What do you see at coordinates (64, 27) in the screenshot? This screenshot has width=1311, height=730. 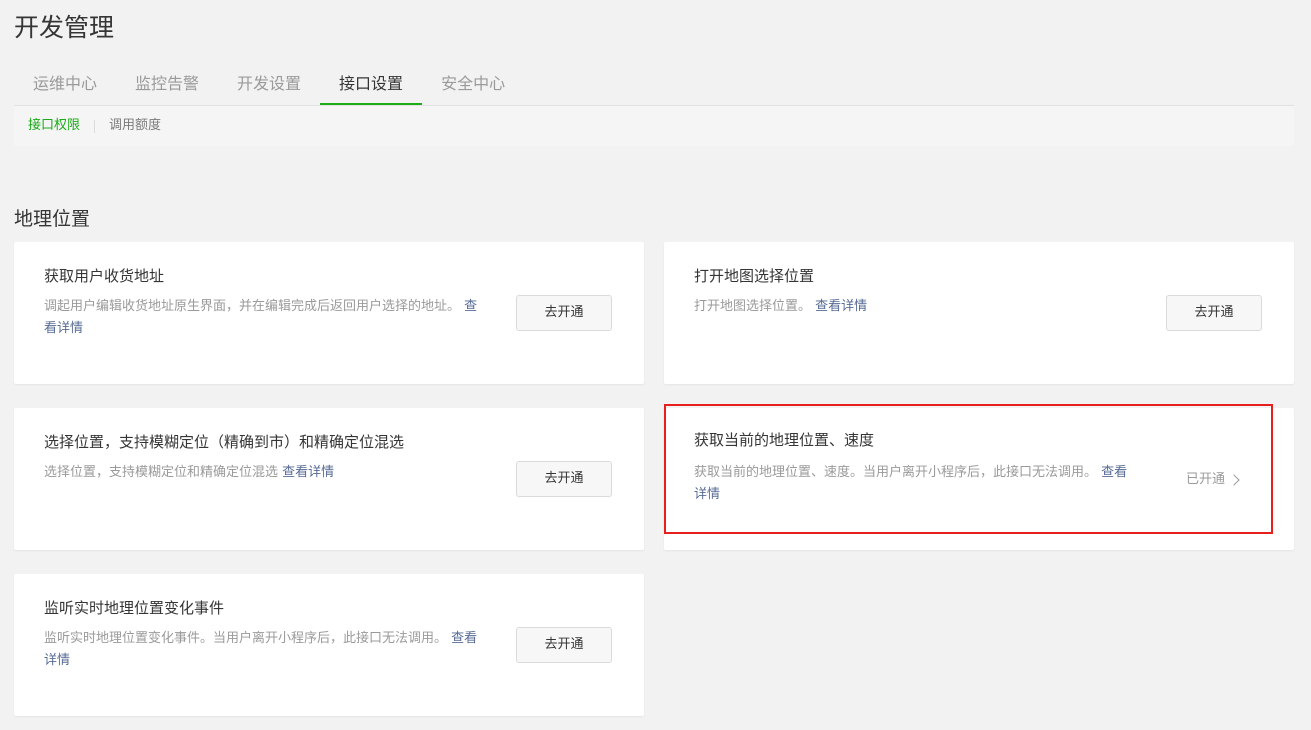 I see `page-title: 开发管理` at bounding box center [64, 27].